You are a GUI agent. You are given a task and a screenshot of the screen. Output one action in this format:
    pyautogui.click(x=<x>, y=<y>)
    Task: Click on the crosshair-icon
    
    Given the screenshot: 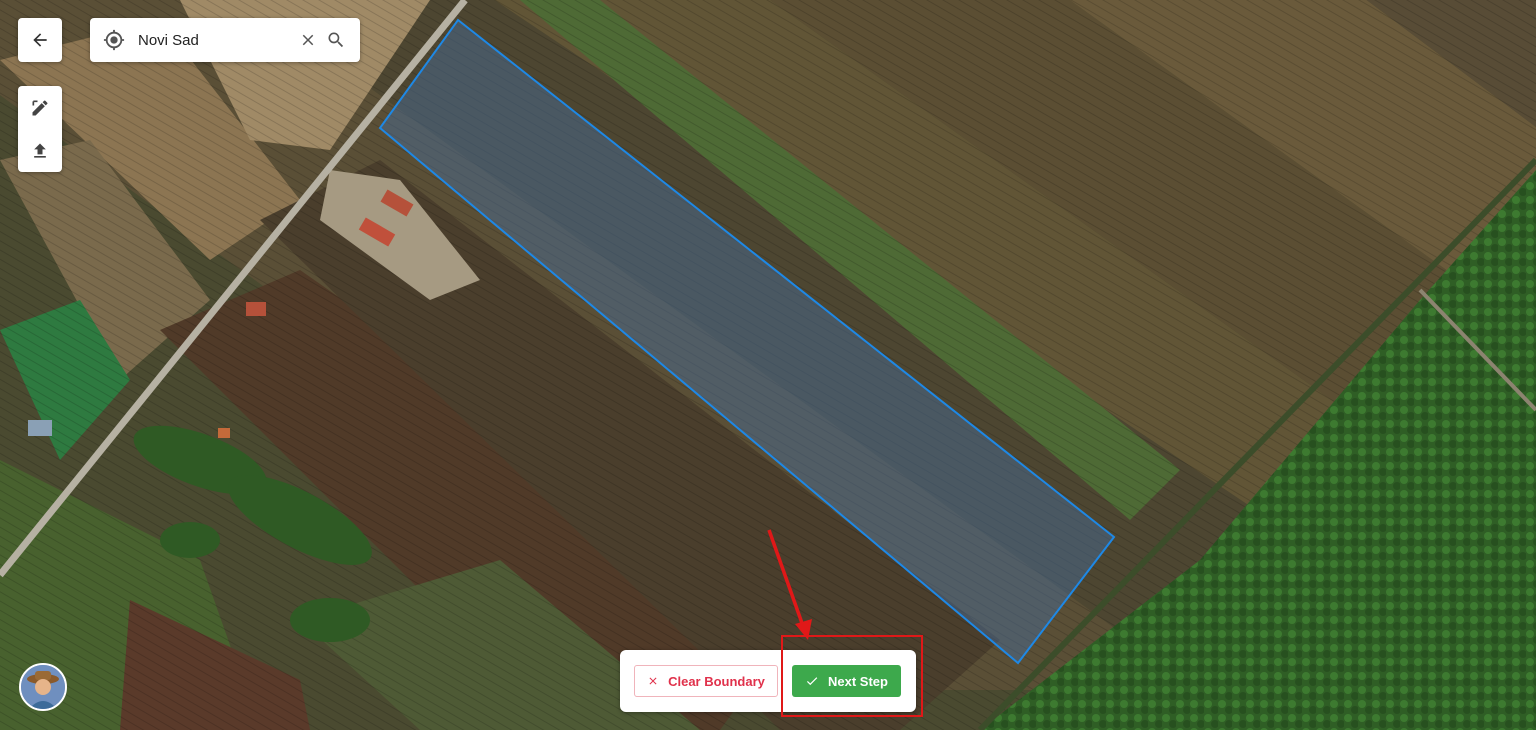 What is the action you would take?
    pyautogui.click(x=114, y=40)
    